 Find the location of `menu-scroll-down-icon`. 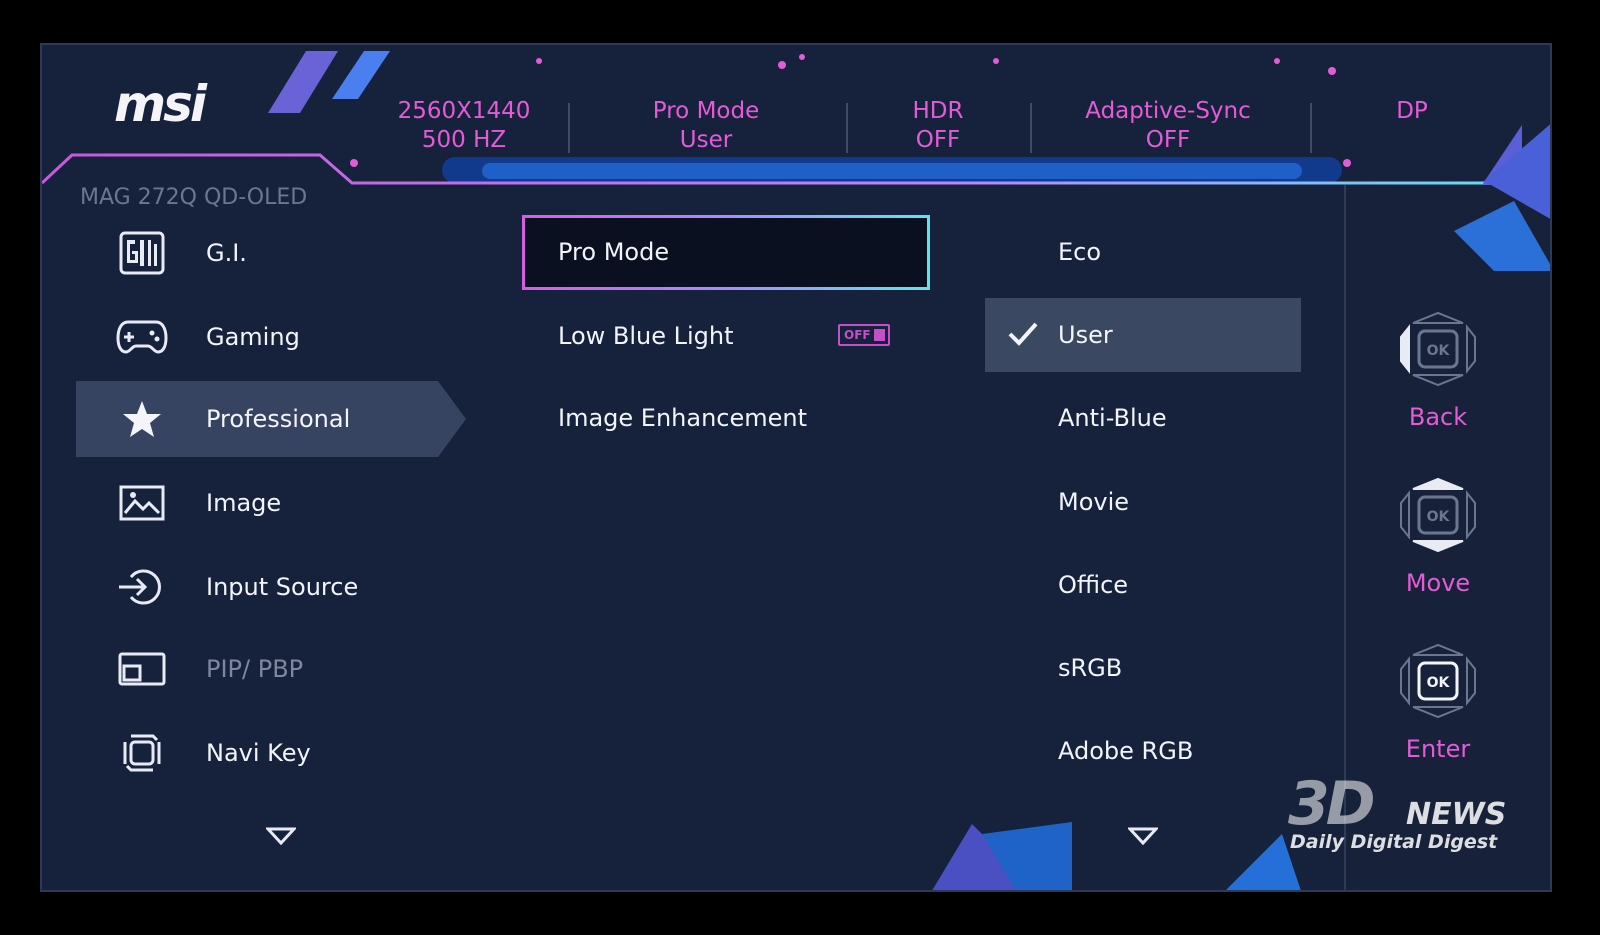

menu-scroll-down-icon is located at coordinates (281, 837).